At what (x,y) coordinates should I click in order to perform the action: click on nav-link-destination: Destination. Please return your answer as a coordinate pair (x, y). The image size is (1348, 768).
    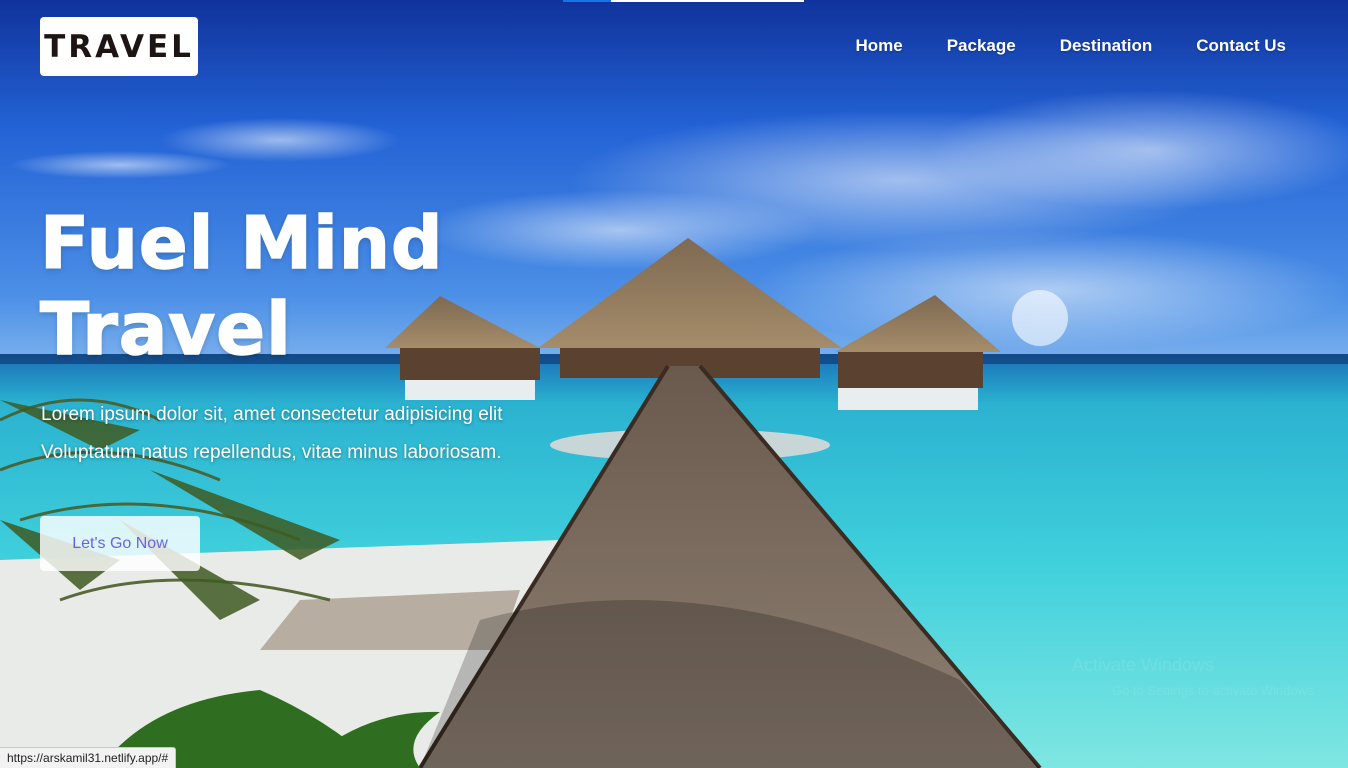
    Looking at the image, I should click on (1106, 46).